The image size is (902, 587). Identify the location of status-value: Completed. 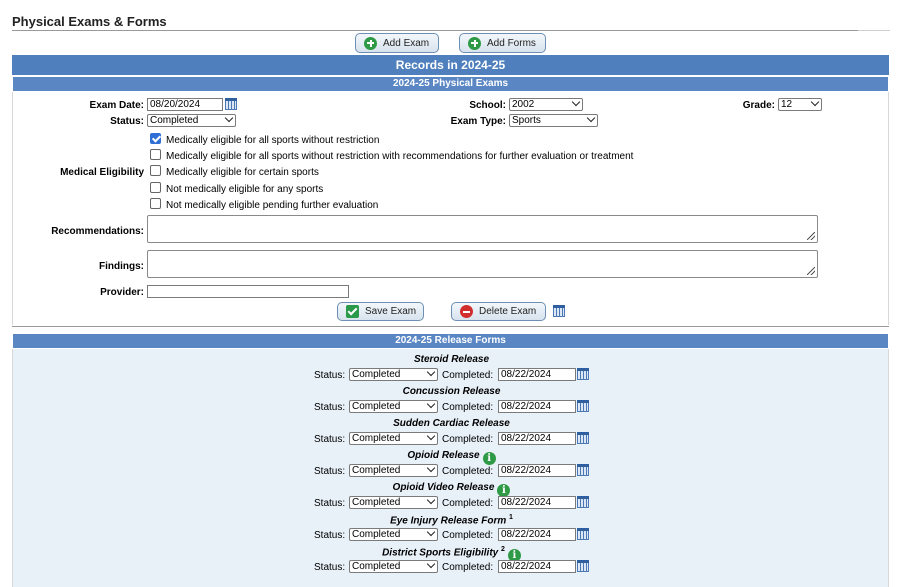
(174, 120).